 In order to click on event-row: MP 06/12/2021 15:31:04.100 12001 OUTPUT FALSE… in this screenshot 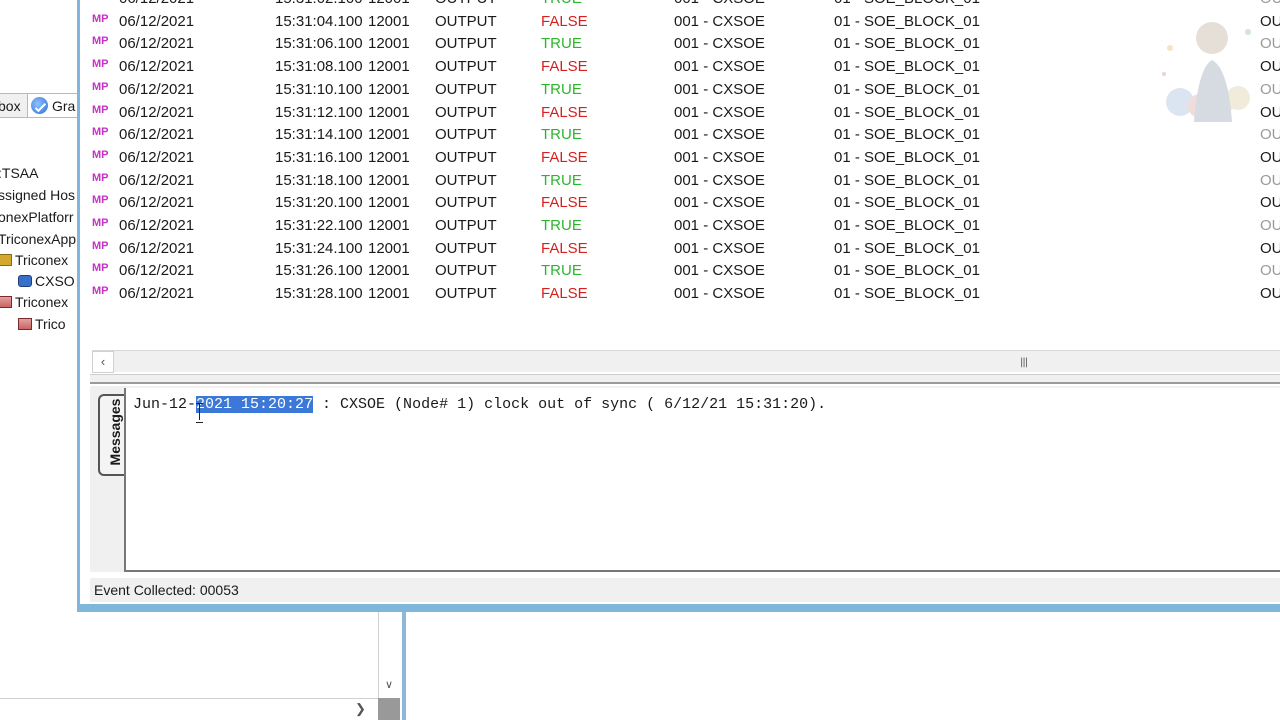, I will do `click(685, 22)`.